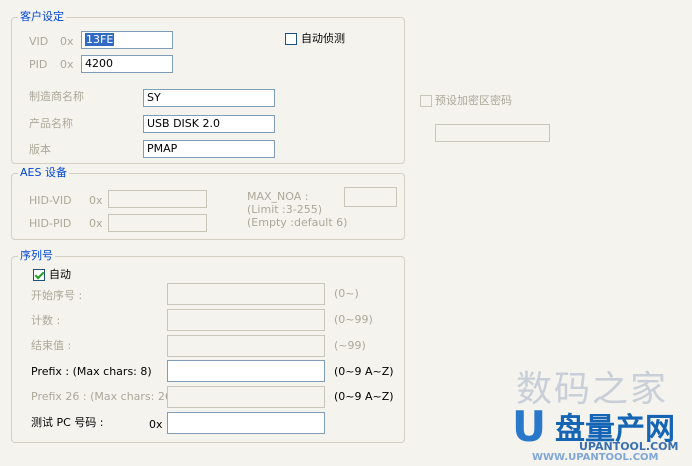  I want to click on hid-vid-label: HID-VID, so click(50, 200).